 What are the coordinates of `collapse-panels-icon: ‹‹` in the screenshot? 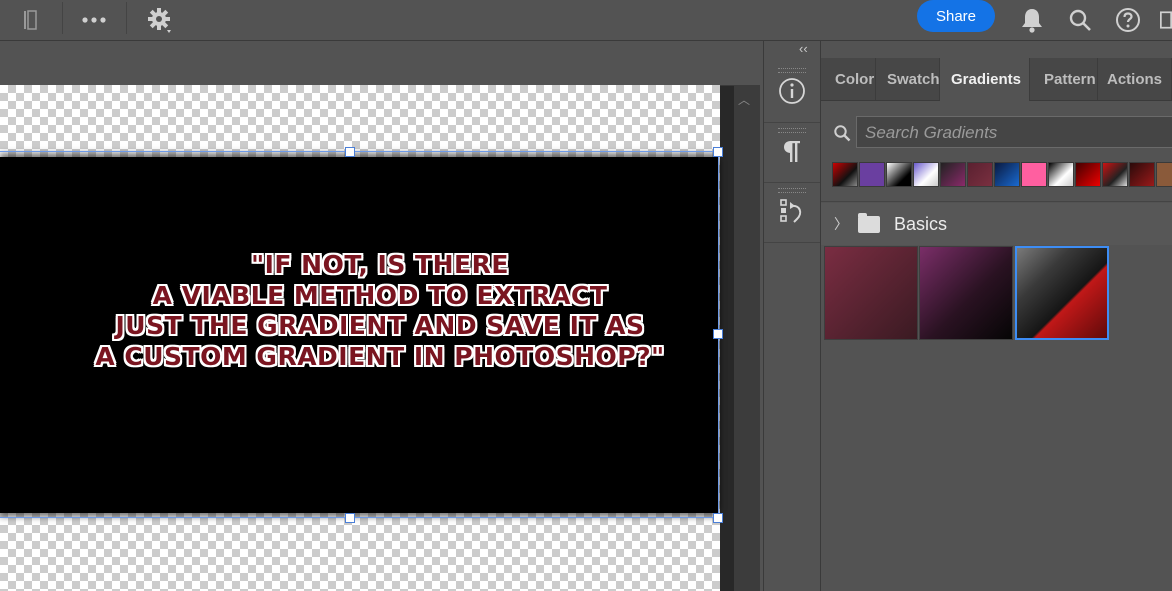 It's located at (803, 48).